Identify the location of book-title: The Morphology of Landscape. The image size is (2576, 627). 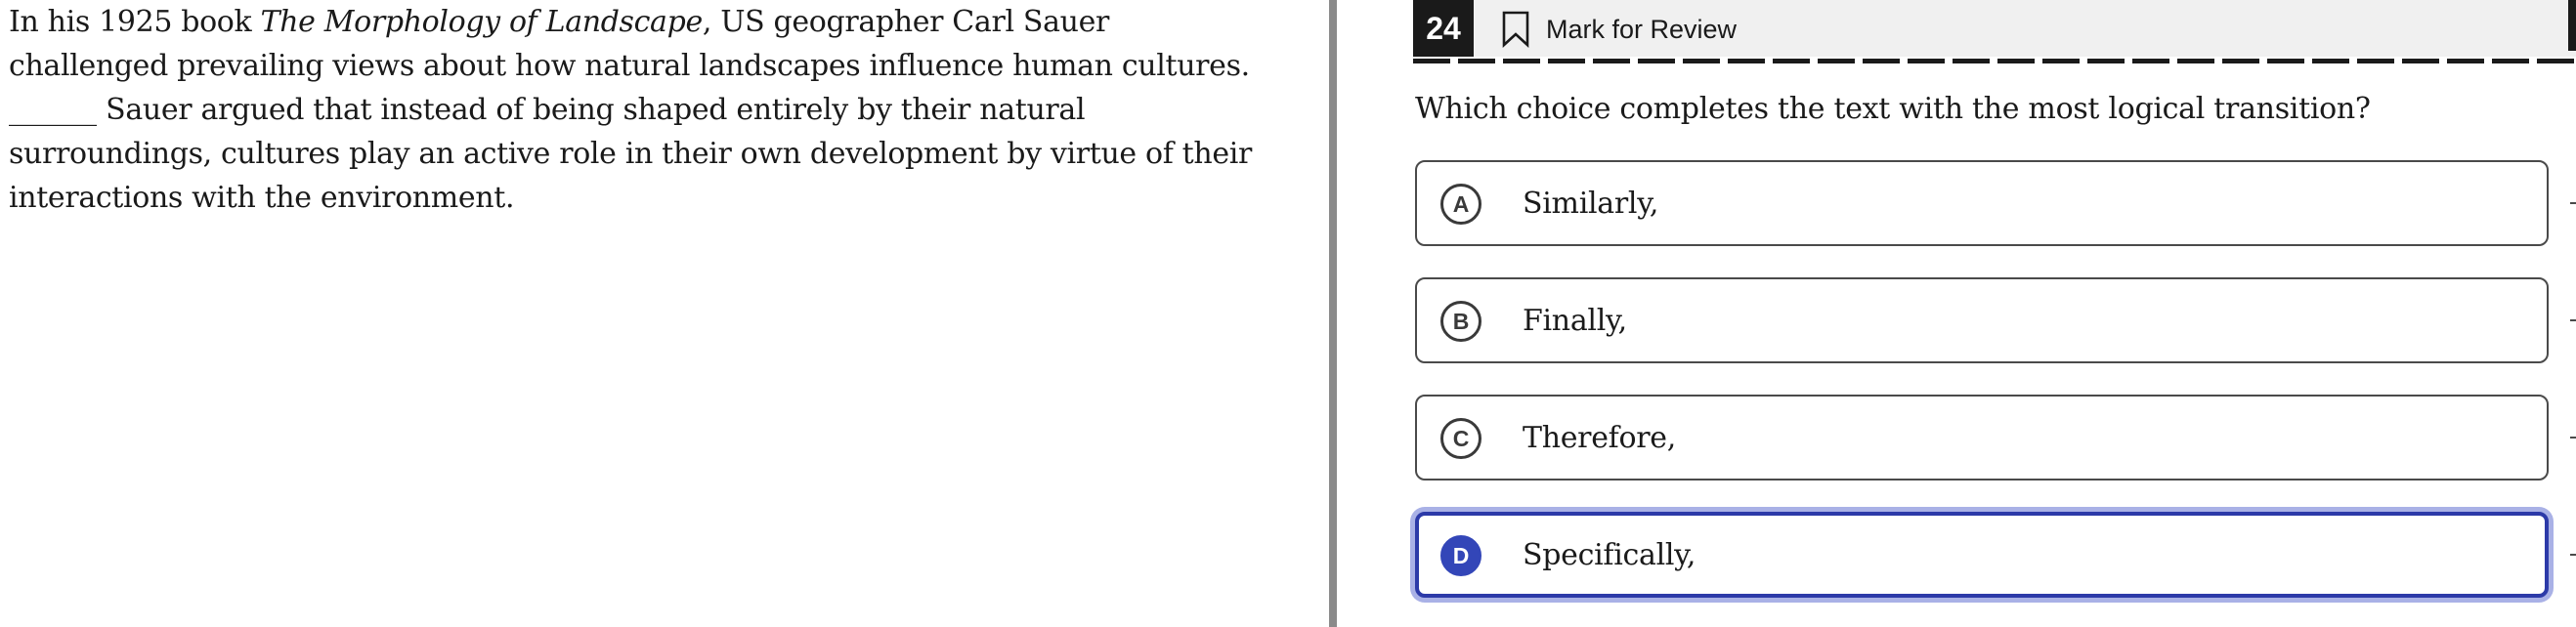
(482, 22).